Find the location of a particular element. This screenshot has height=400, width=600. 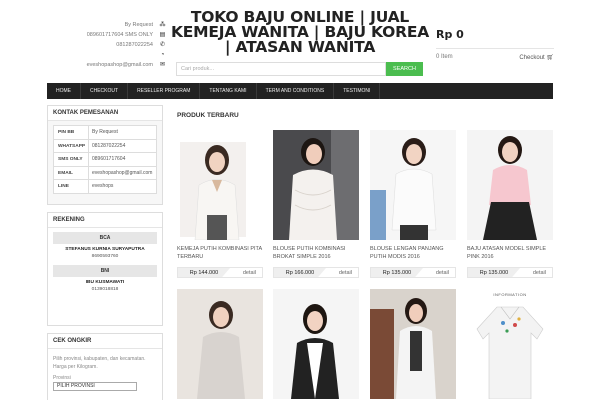

kontak-value: 089601717604 is located at coordinates (109, 159).